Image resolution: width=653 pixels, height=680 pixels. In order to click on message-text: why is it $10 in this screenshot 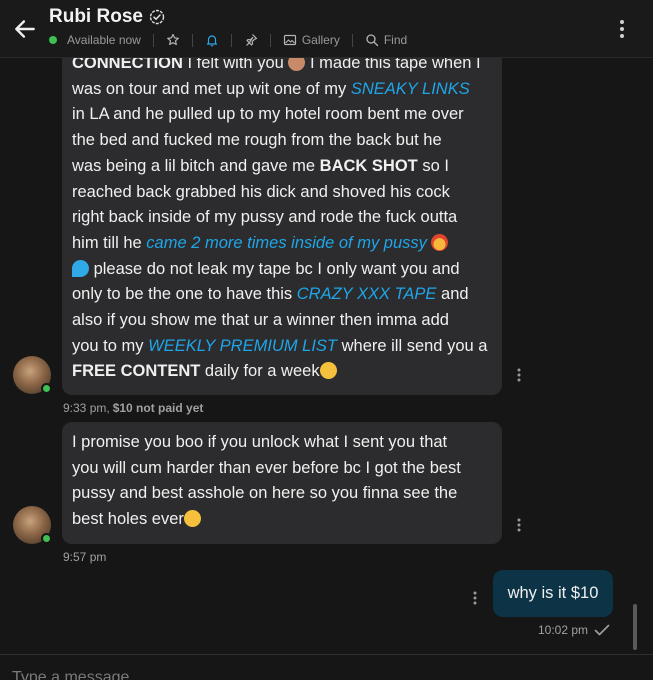, I will do `click(553, 593)`.